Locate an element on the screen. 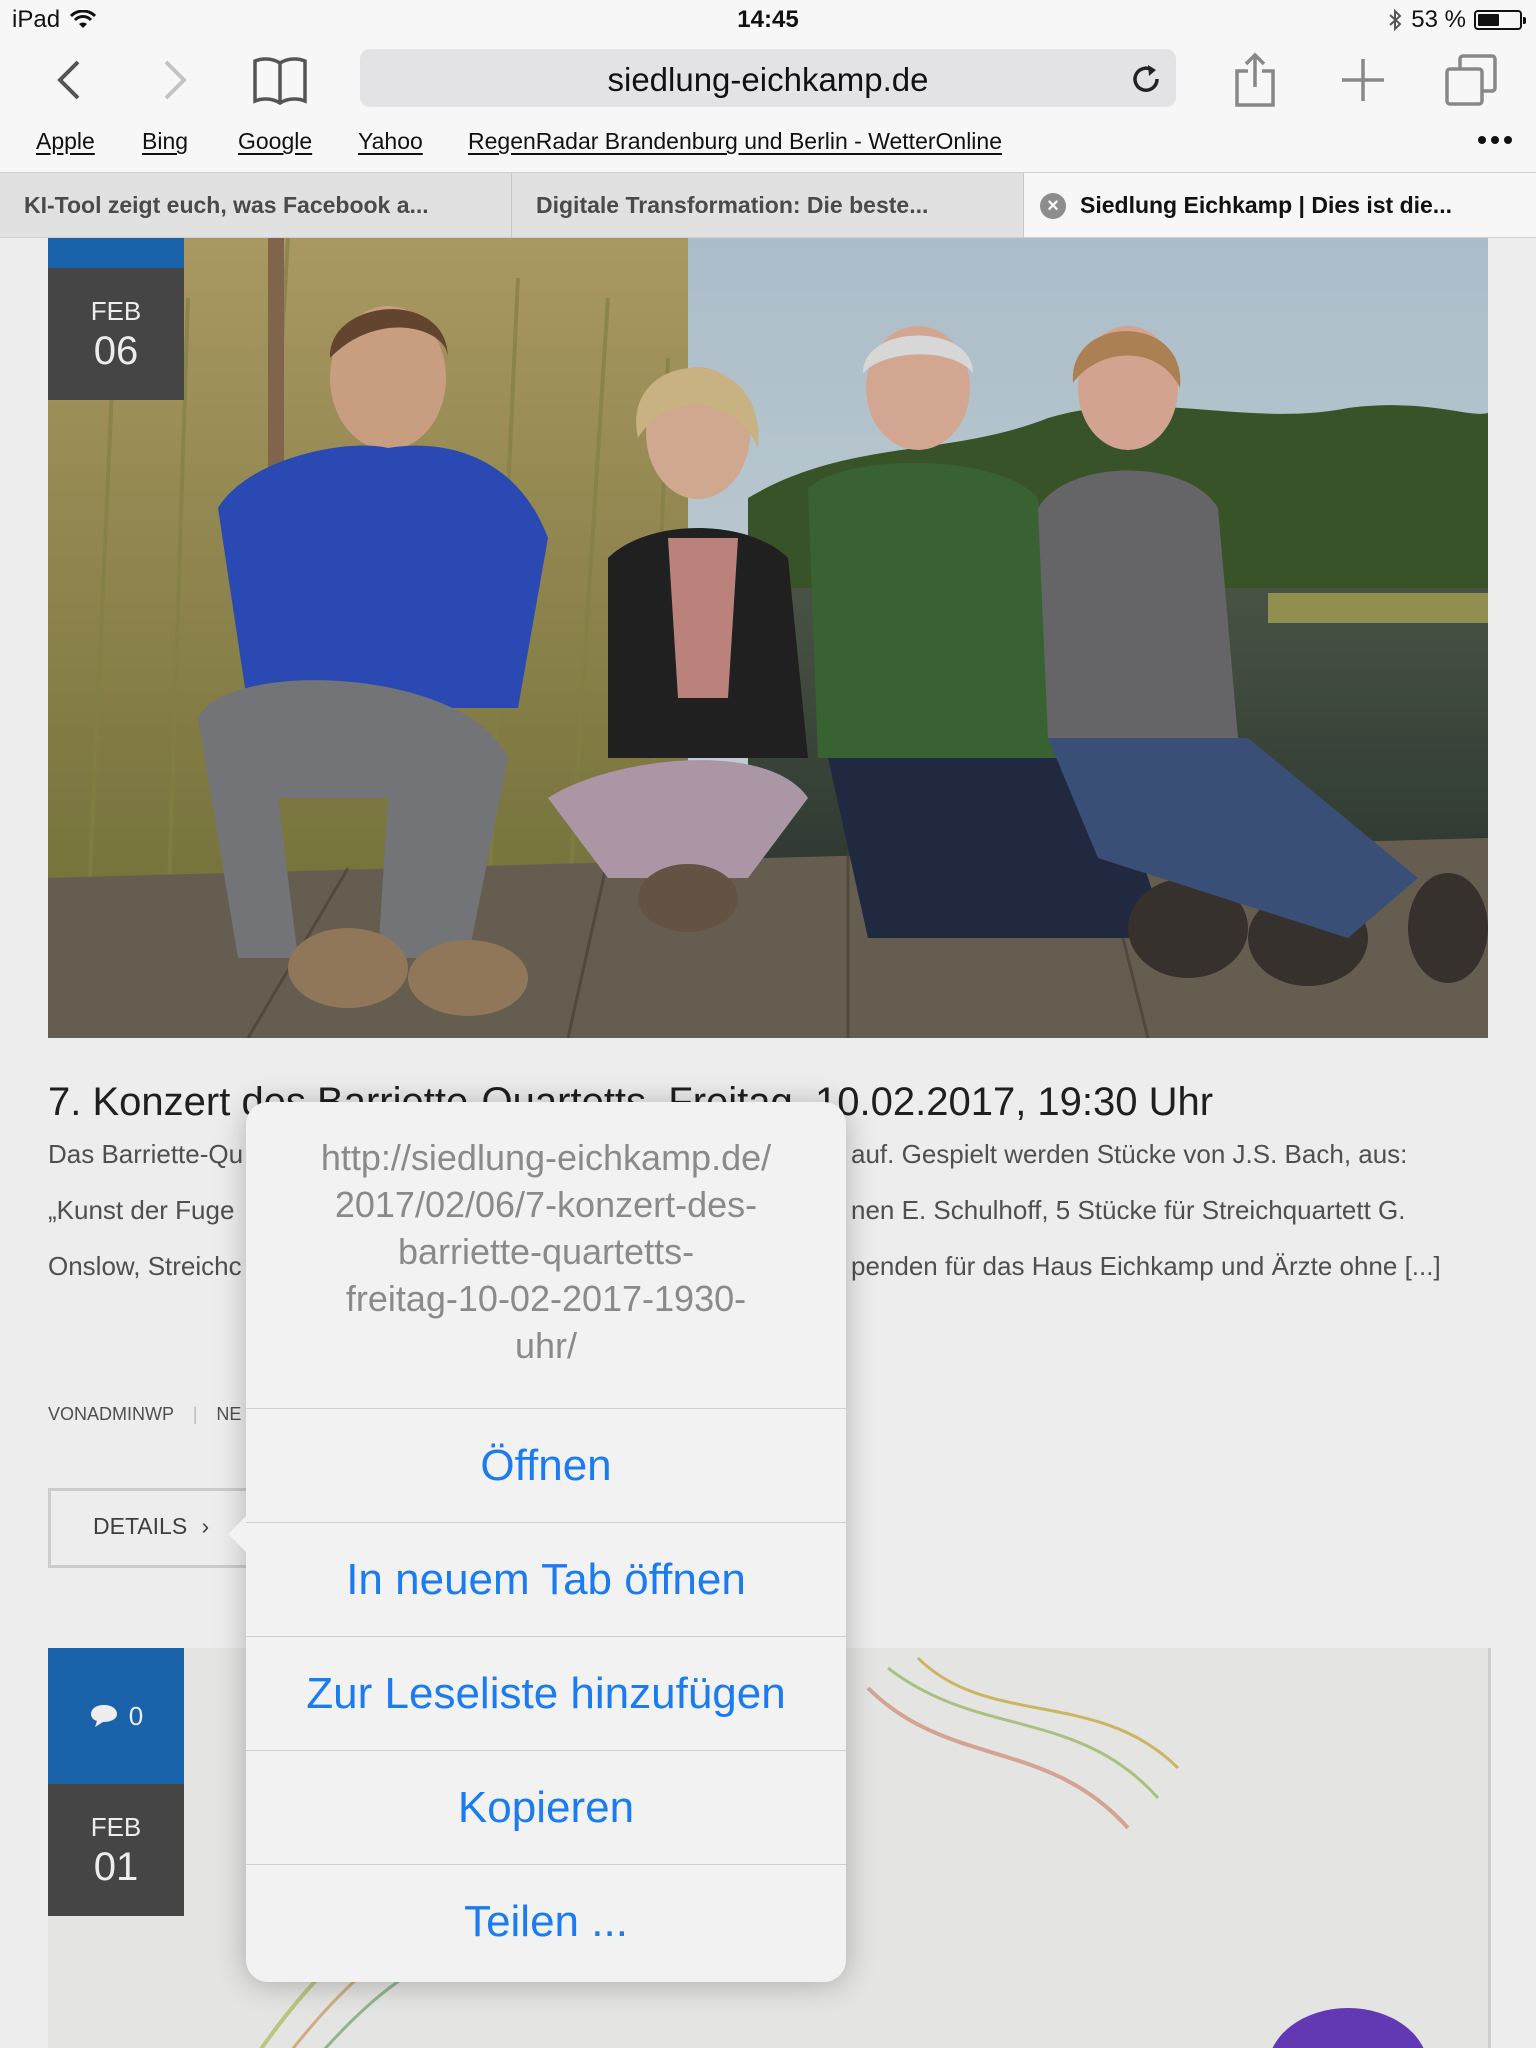 Image resolution: width=1536 pixels, height=2048 pixels. book-icon is located at coordinates (280, 81).